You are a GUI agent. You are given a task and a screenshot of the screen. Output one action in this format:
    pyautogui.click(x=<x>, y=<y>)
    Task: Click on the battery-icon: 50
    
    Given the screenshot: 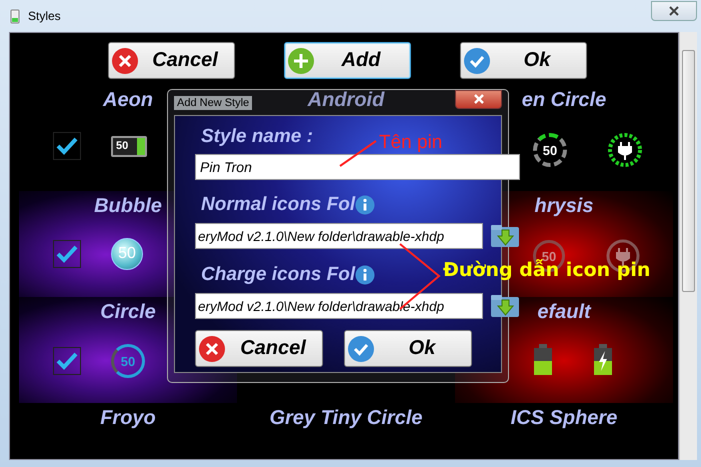 What is the action you would take?
    pyautogui.click(x=129, y=146)
    